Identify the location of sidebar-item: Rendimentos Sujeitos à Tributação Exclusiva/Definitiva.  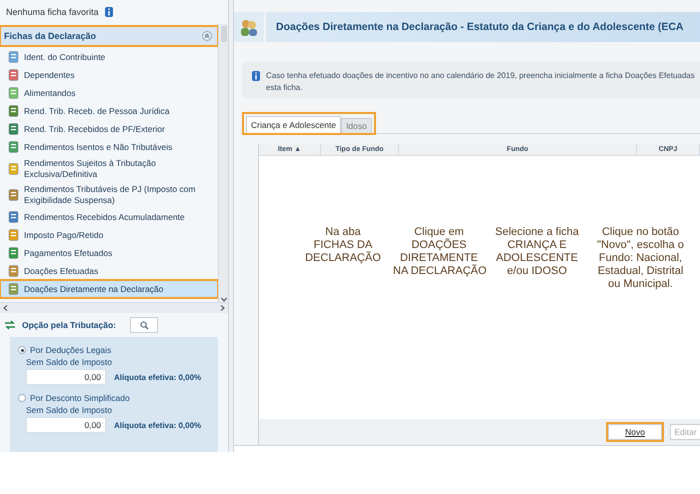
(109, 169).